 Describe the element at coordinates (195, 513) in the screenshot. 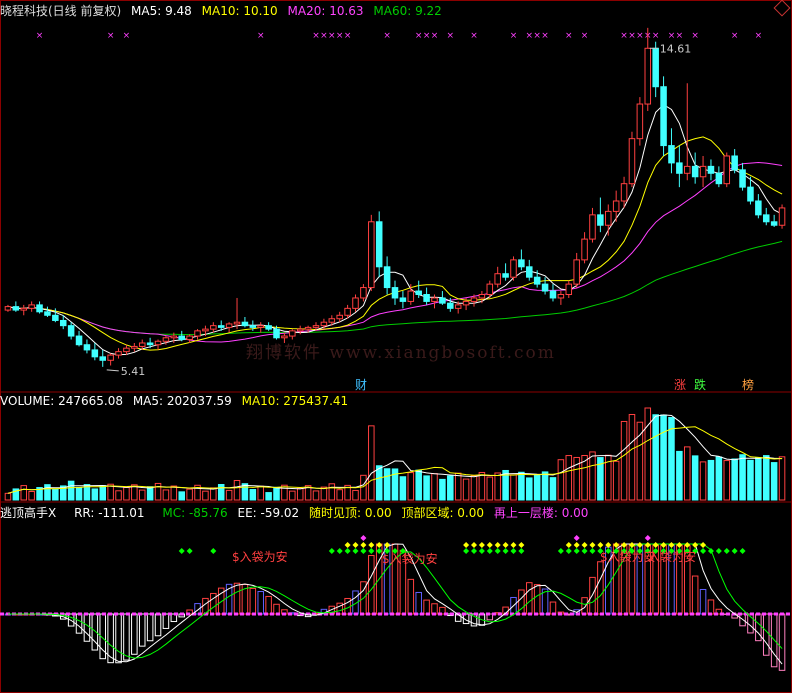

I see `mc-value: MC: -85.76` at that location.